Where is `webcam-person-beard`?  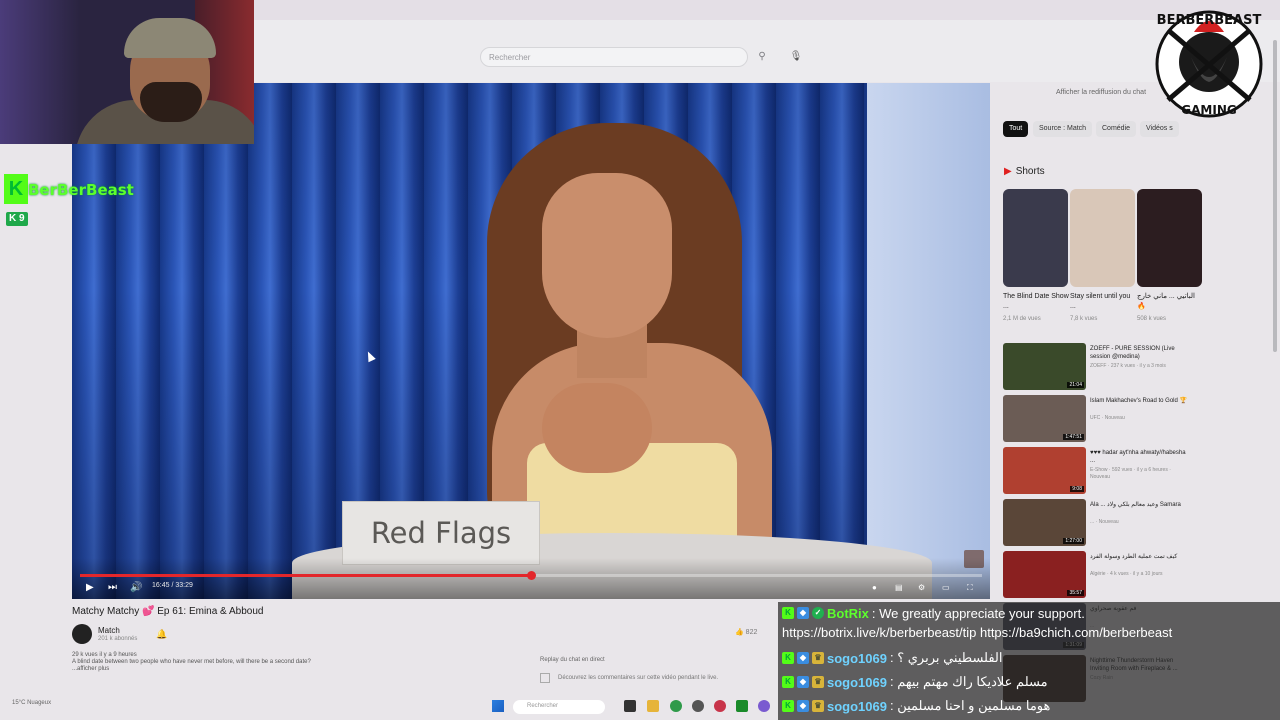 webcam-person-beard is located at coordinates (171, 102).